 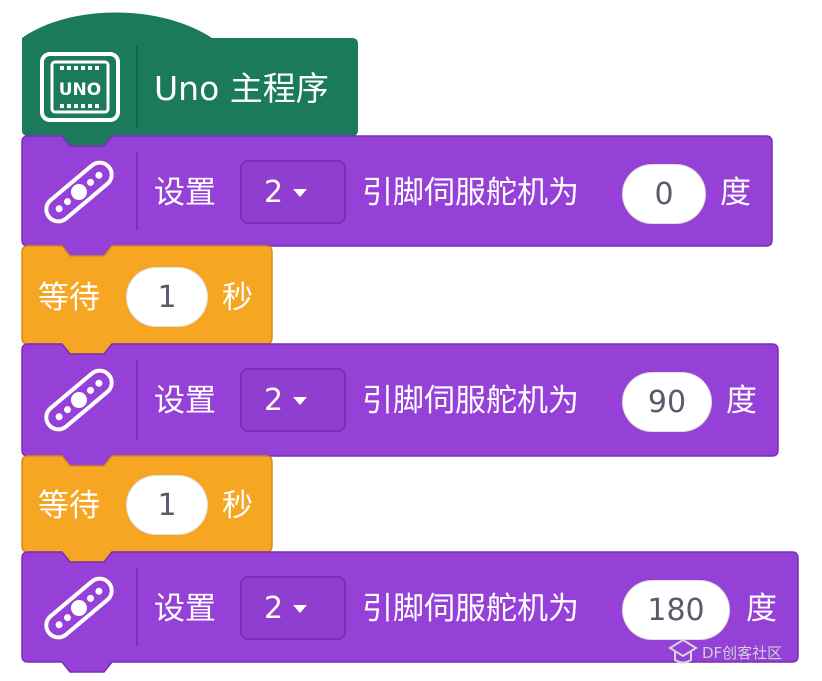 I want to click on angle-input: 180, so click(x=676, y=610).